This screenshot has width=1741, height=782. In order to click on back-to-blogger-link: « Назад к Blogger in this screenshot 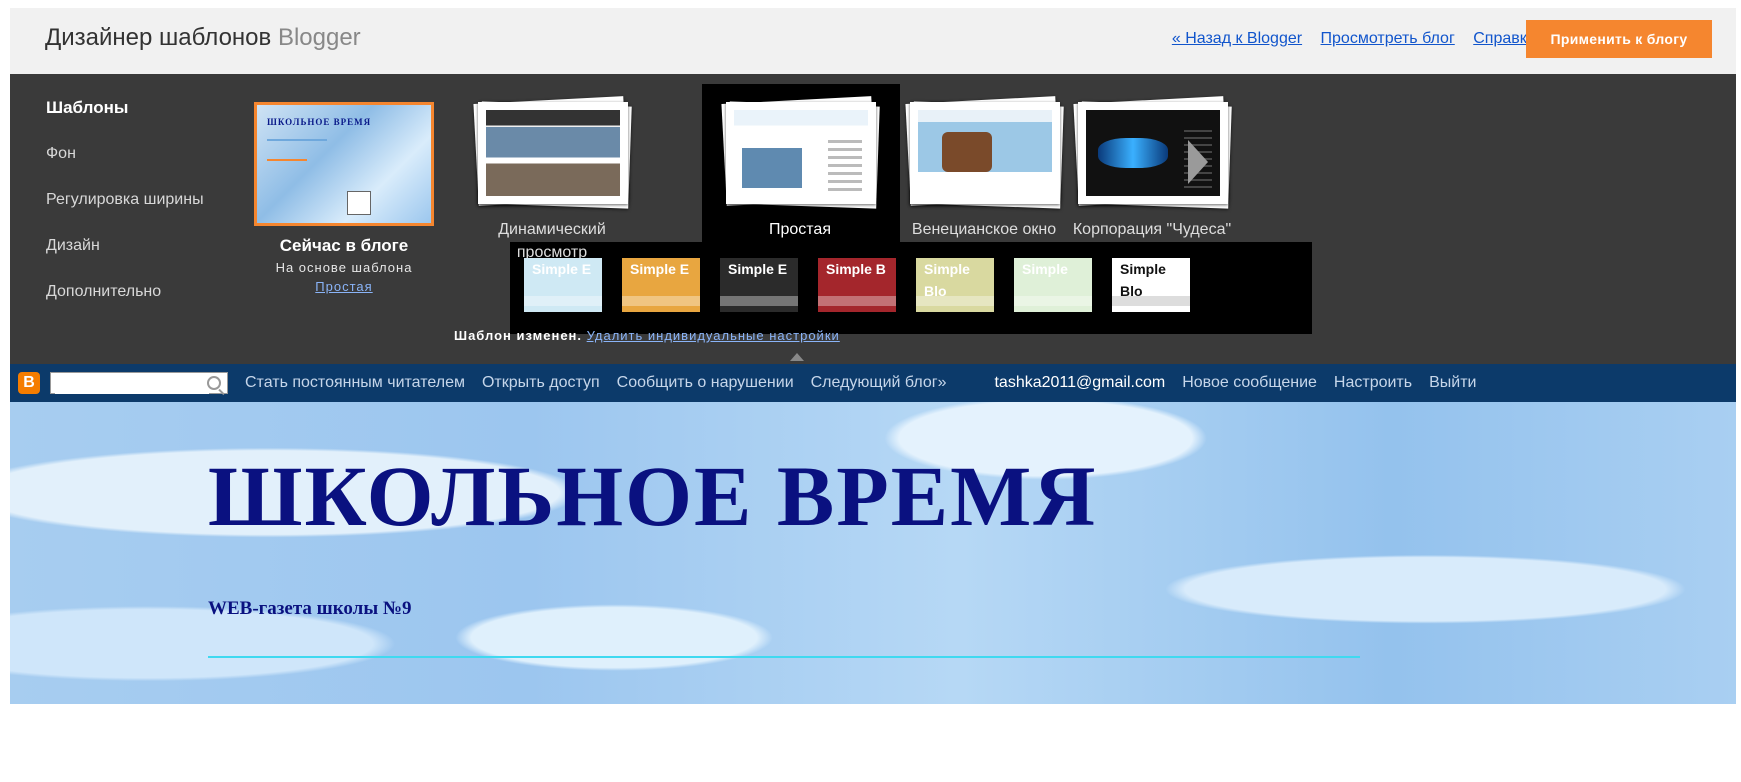, I will do `click(1237, 38)`.